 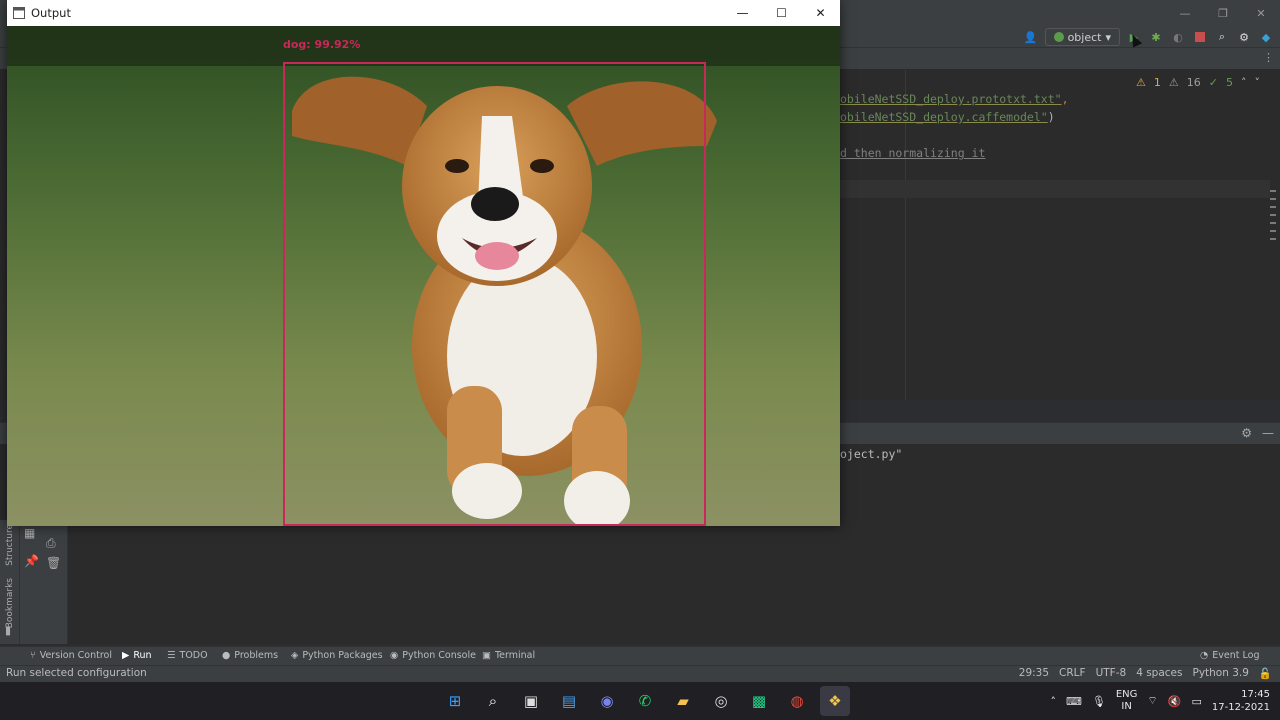 I want to click on tab-problems: ● Problems, so click(x=250, y=655).